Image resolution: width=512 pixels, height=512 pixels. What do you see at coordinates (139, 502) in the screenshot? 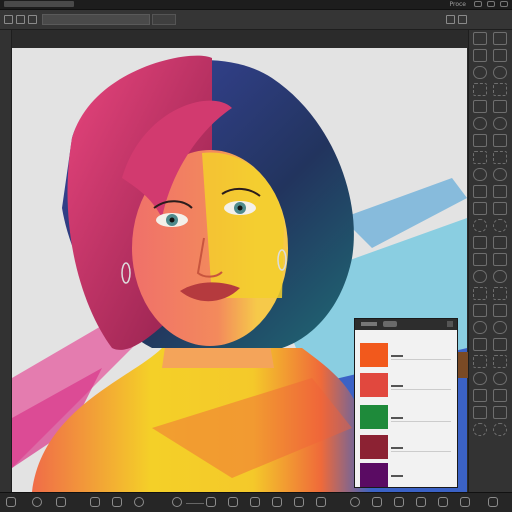
I see `ellipse-icon` at bounding box center [139, 502].